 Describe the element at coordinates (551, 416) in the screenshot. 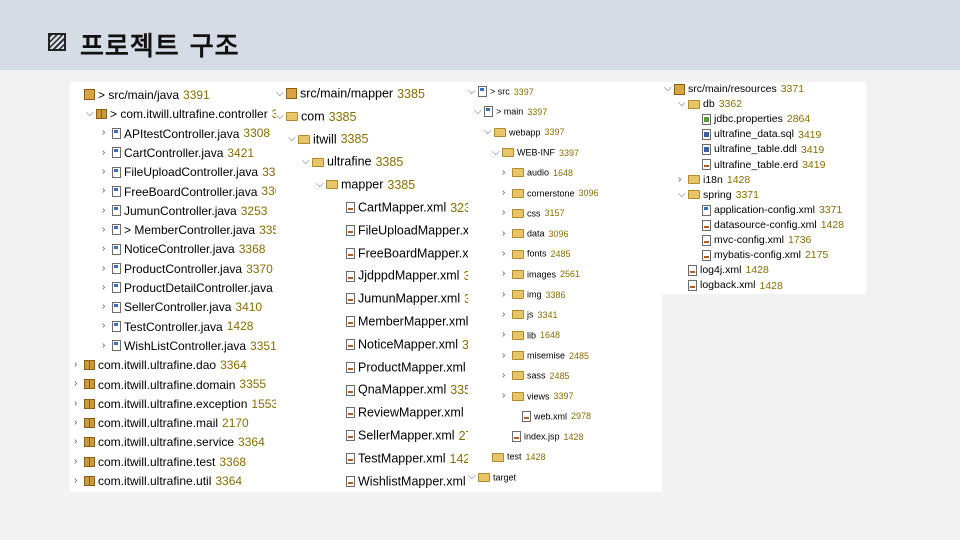

I see `tree-item: web.xml 2978` at that location.